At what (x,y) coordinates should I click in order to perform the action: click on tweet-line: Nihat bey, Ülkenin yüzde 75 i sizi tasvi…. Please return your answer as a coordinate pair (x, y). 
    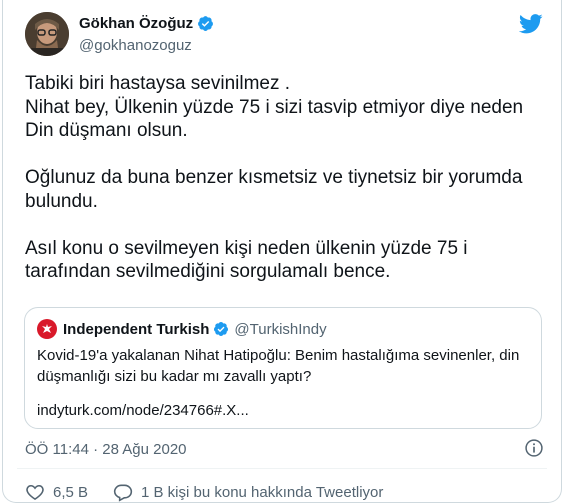
    Looking at the image, I should click on (274, 107).